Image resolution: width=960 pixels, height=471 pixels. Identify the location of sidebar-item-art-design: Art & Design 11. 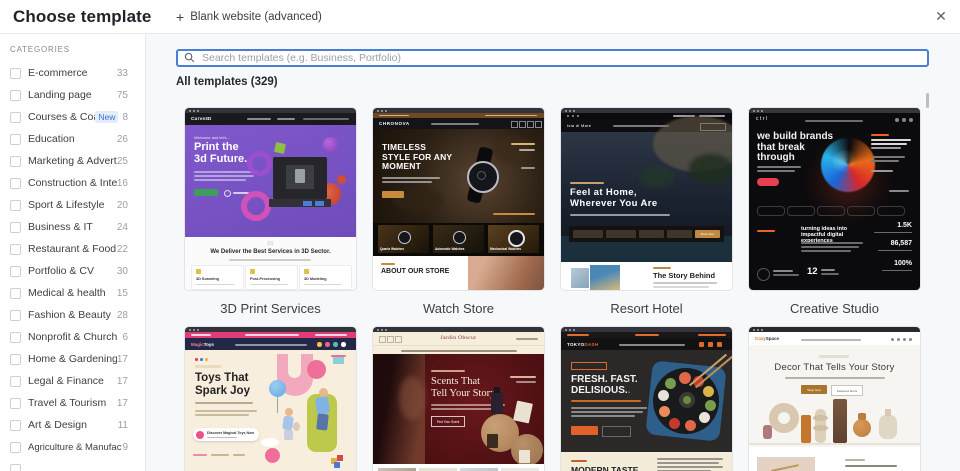
(72, 425).